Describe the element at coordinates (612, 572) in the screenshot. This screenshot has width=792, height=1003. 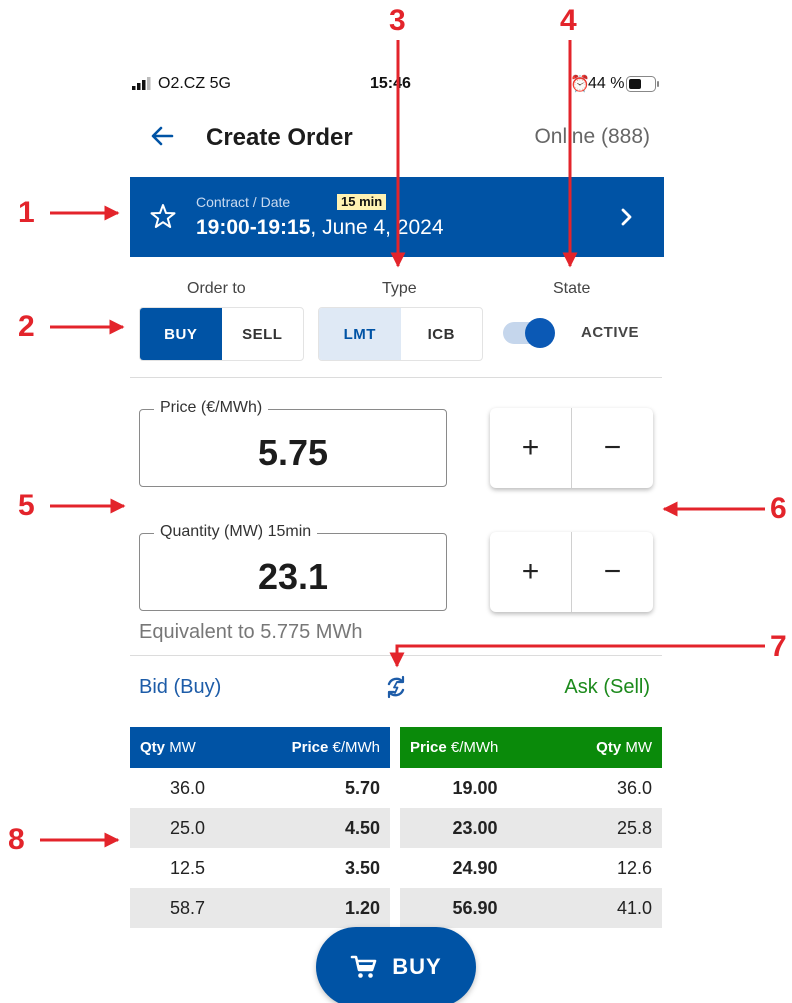
I see `quantity-minus-button: −` at that location.